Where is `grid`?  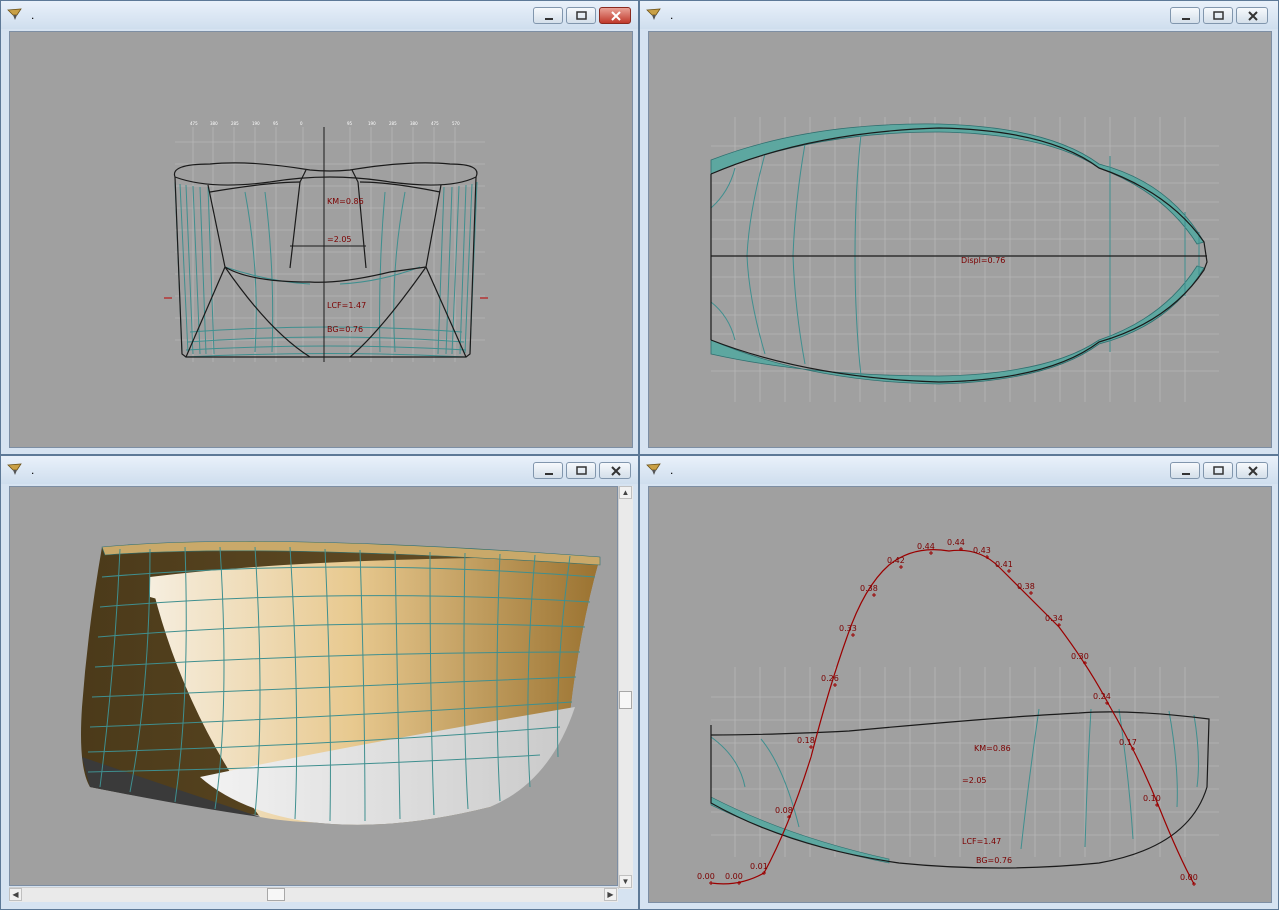
grid is located at coordinates (965, 762).